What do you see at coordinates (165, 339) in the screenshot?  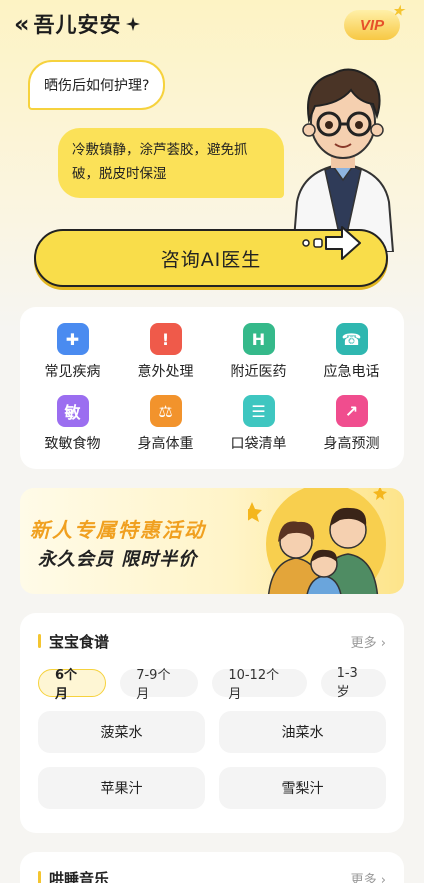 I see `alarm-light-icon: !` at bounding box center [165, 339].